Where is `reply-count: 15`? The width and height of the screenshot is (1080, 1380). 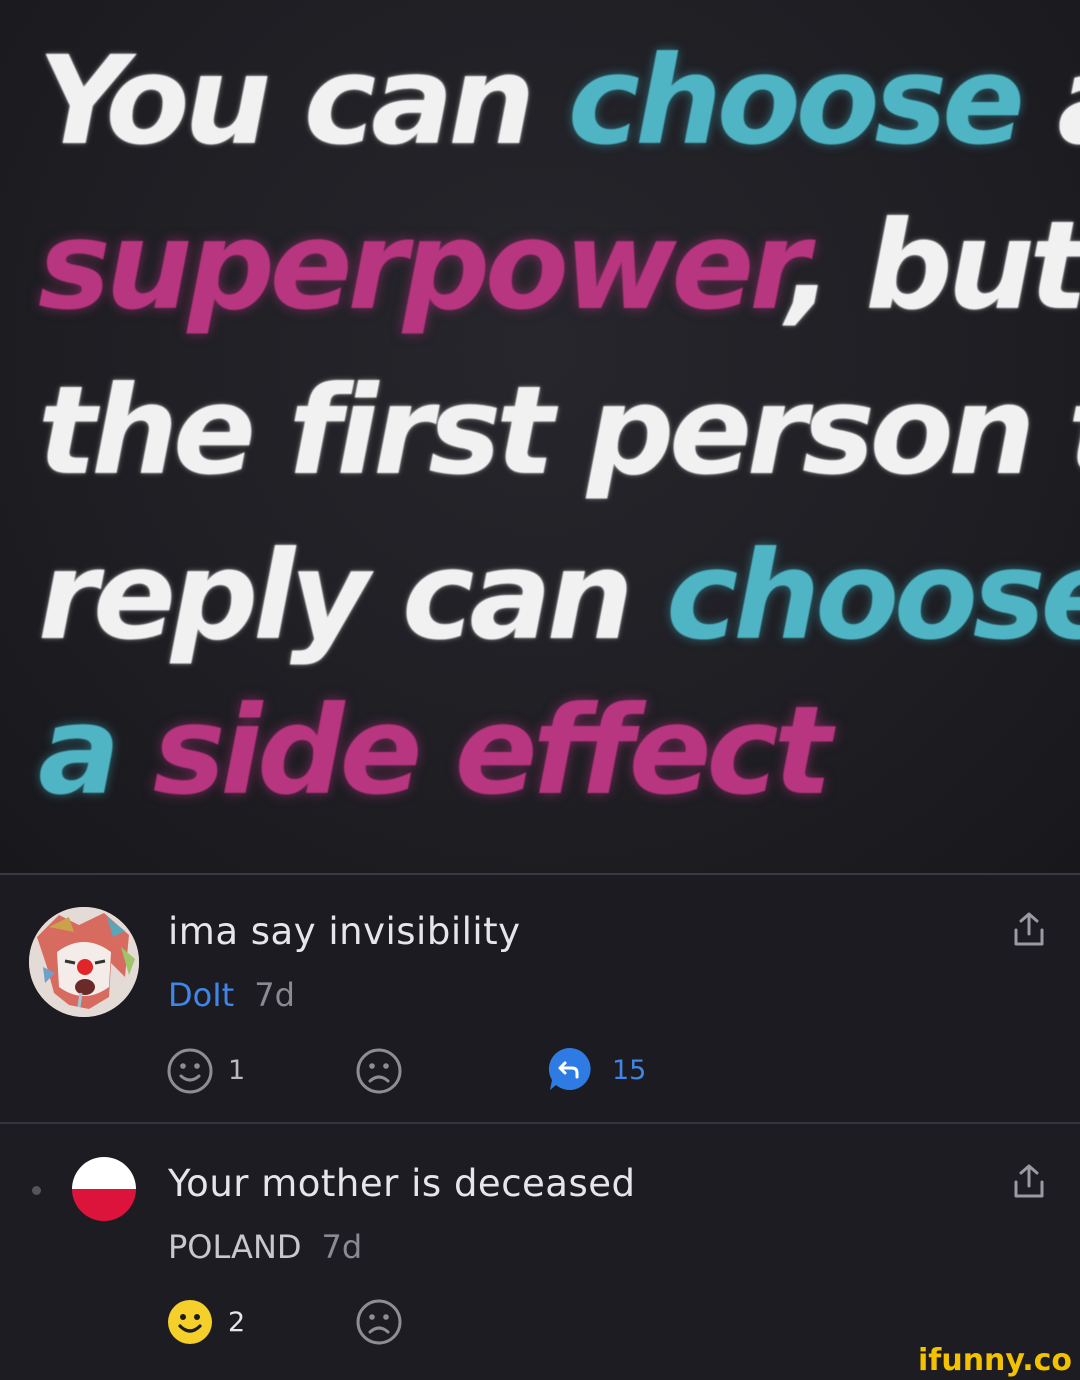 reply-count: 15 is located at coordinates (629, 1070).